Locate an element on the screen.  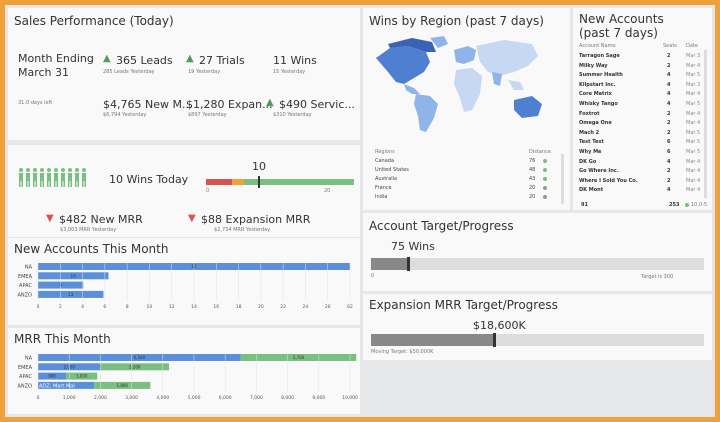
trials-value: 27 Trials is located at coordinates (222, 60).